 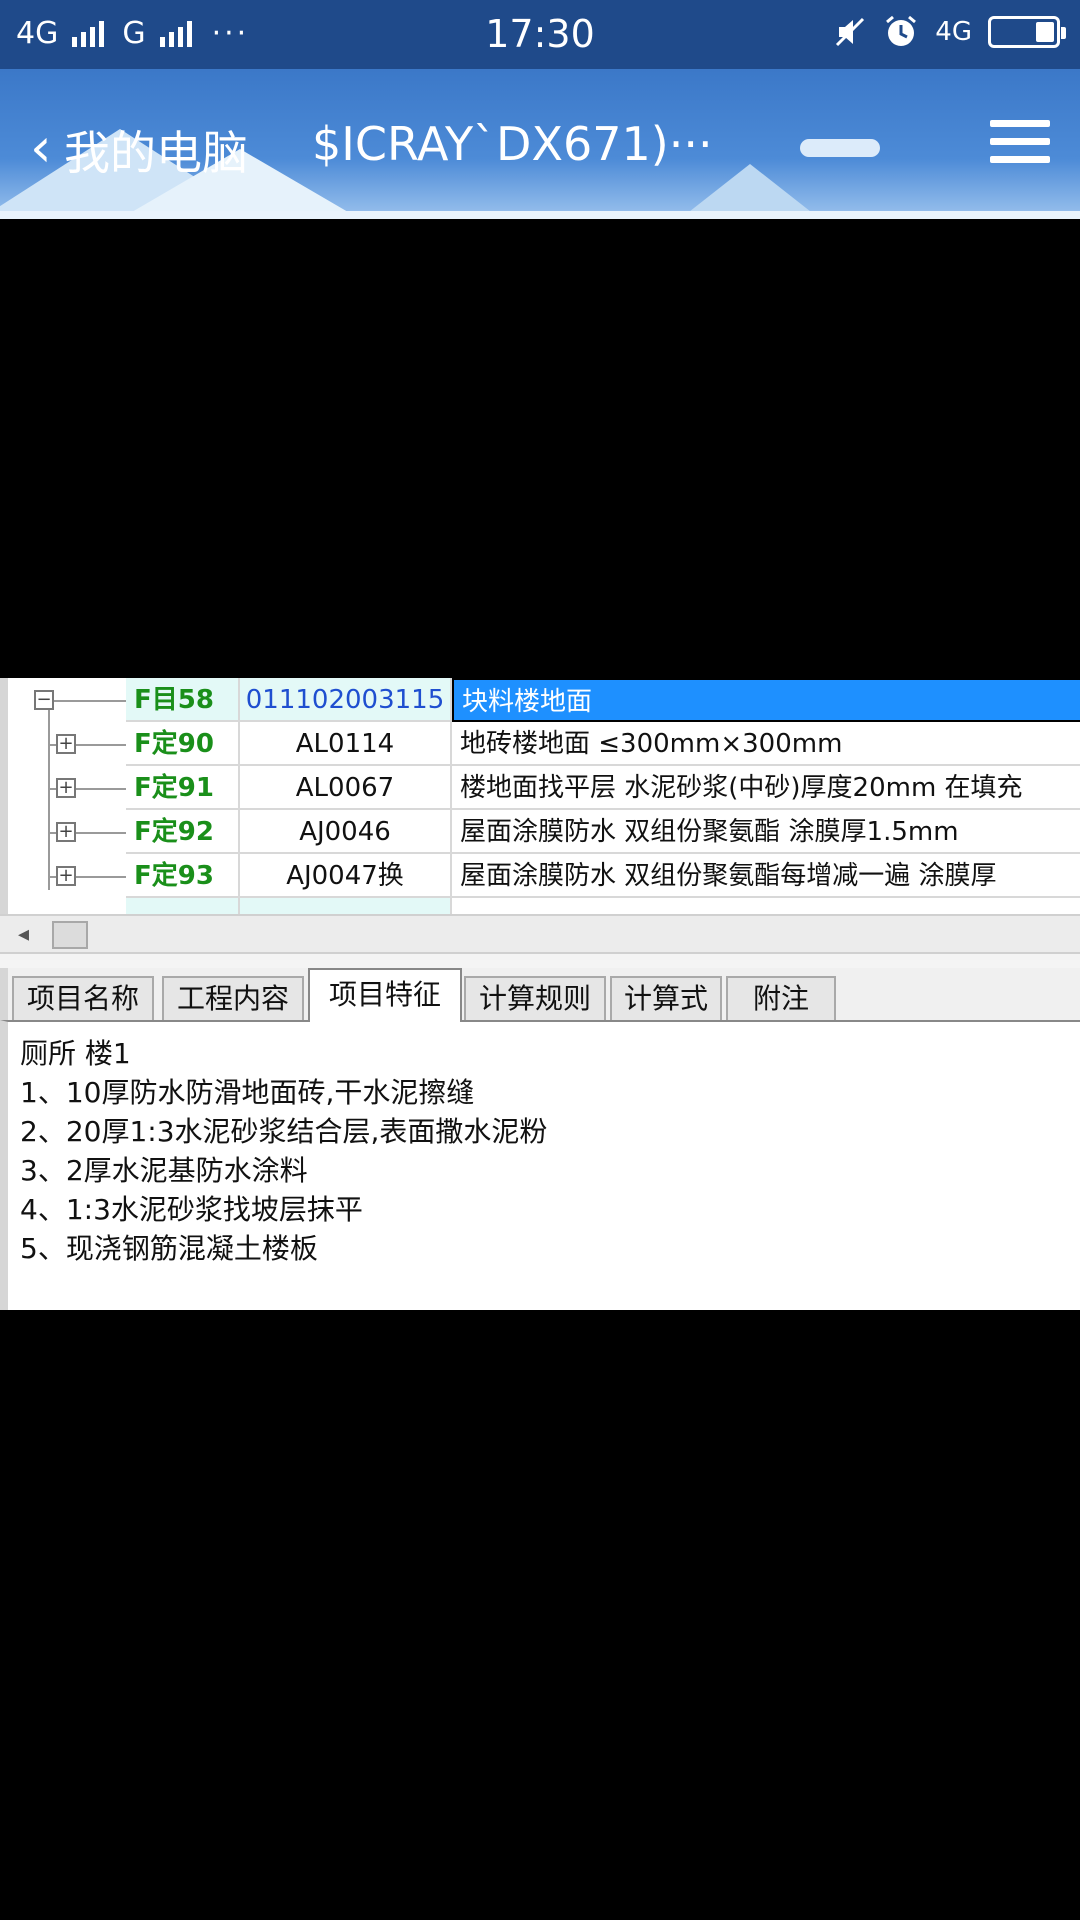 I want to click on features-line: 厕所 楼1, so click(x=75, y=1053).